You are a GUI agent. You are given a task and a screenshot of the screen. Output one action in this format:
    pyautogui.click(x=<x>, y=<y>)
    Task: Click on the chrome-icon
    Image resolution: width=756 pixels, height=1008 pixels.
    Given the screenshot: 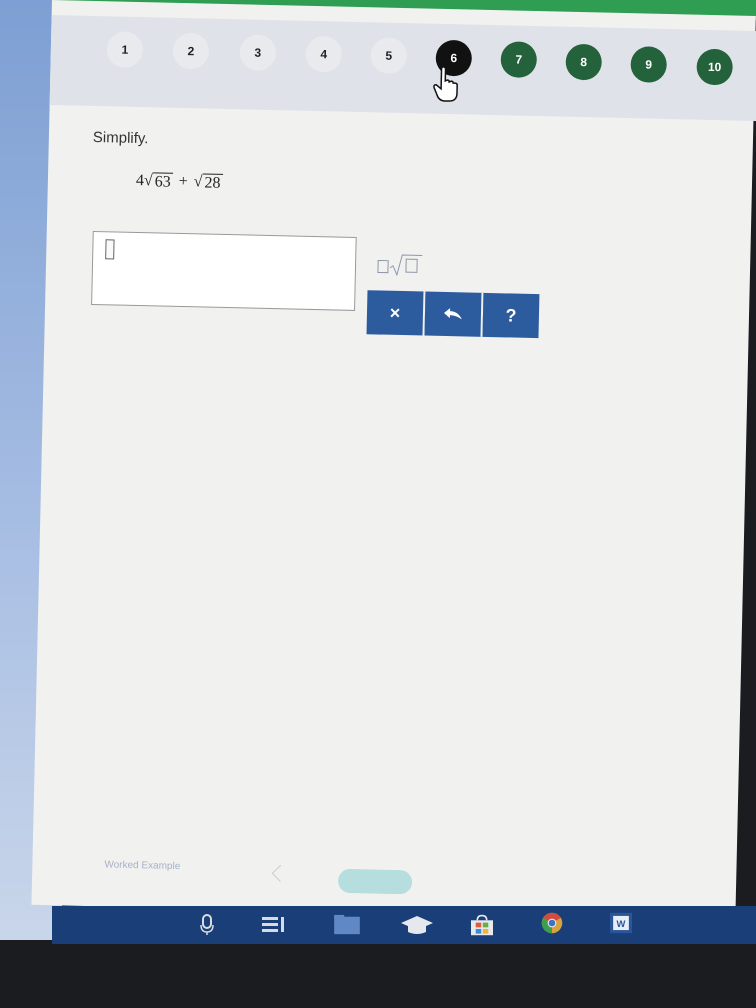 What is the action you would take?
    pyautogui.click(x=552, y=923)
    